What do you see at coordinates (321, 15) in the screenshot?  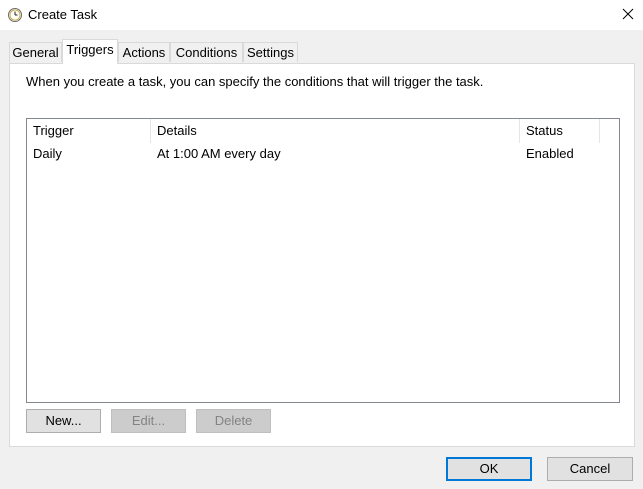 I see `title-bar: Create Task` at bounding box center [321, 15].